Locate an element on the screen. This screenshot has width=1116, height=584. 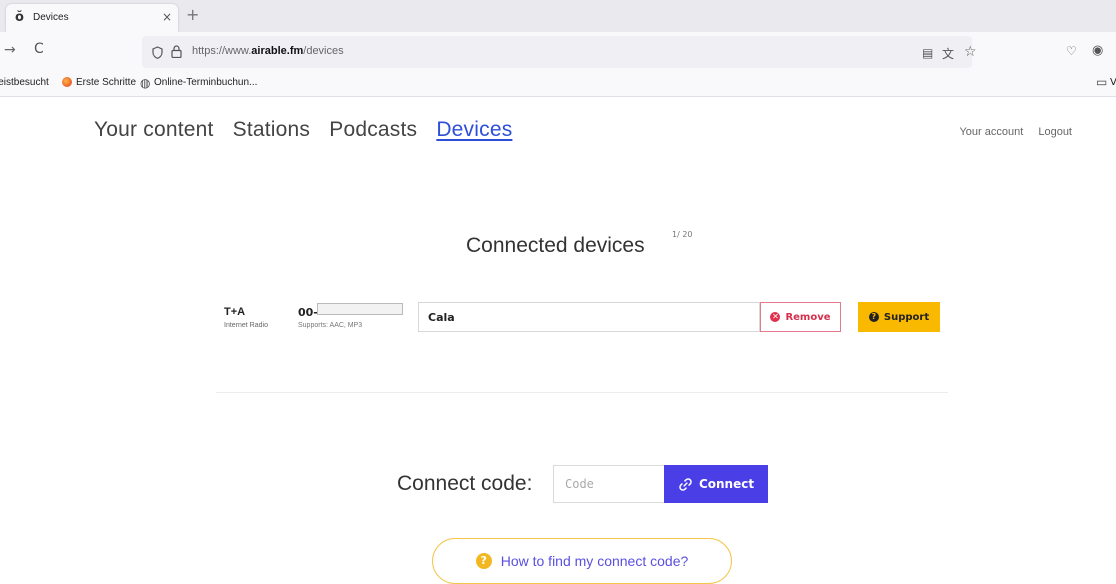
find-connect-code-label: How to find my connect code? is located at coordinates (594, 561).